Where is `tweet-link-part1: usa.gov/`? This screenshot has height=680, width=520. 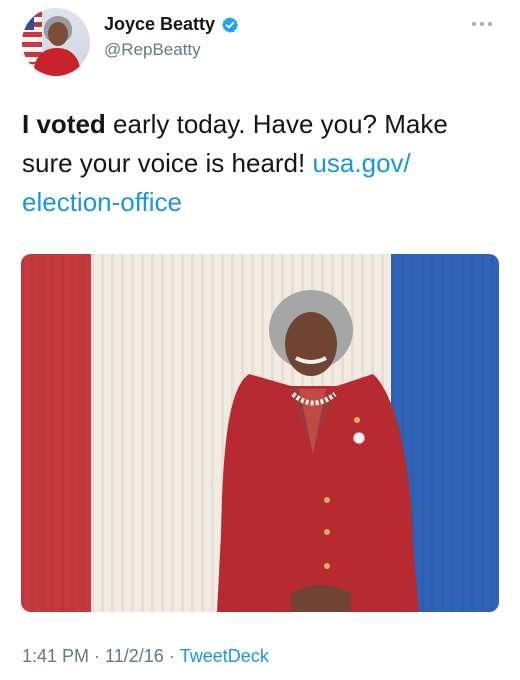
tweet-link-part1: usa.gov/ is located at coordinates (361, 163).